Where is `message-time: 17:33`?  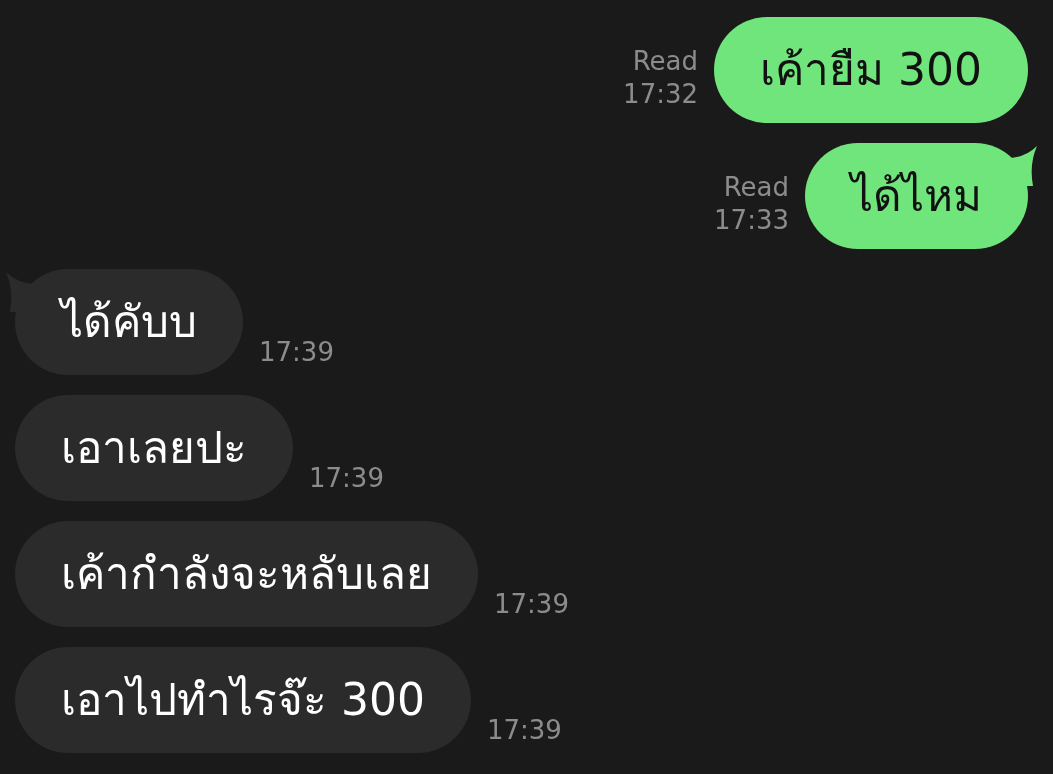
message-time: 17:33 is located at coordinates (751, 220).